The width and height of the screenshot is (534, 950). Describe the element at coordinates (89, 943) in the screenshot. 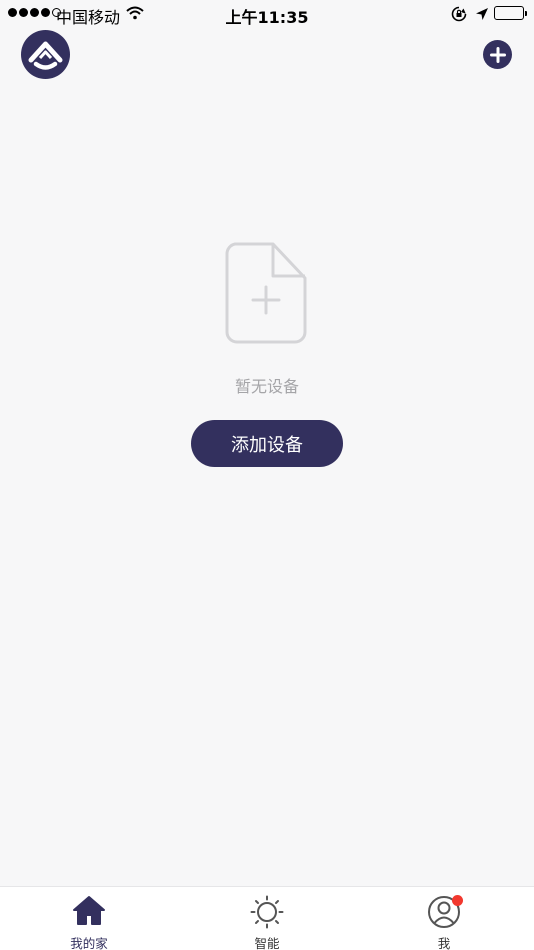

I see `tab-my-home-label: 我的家` at that location.